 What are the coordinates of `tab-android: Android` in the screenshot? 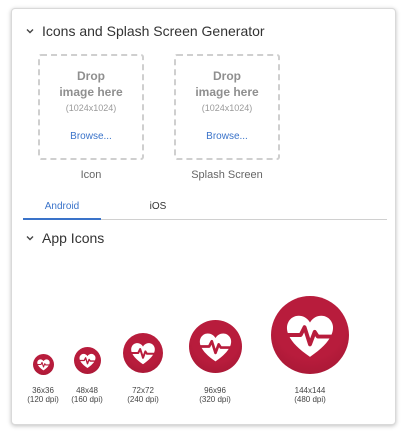 It's located at (62, 206).